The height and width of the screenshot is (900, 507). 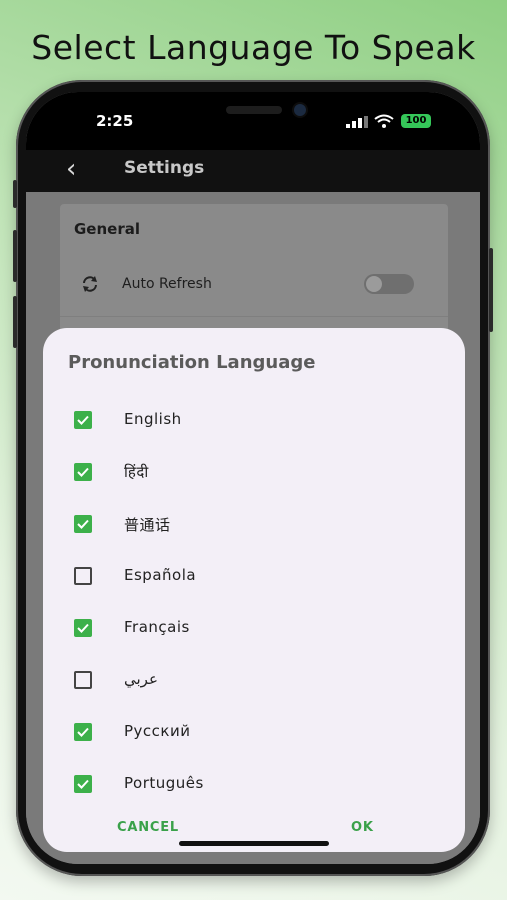 I want to click on section-title: General, so click(x=107, y=229).